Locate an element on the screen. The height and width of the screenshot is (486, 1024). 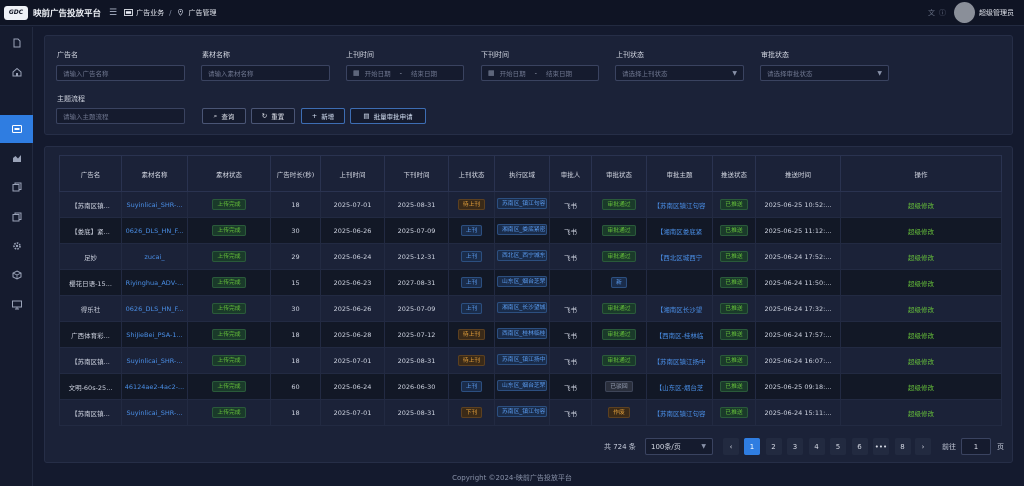
column-header: 上刊状态 is located at coordinates (471, 173).